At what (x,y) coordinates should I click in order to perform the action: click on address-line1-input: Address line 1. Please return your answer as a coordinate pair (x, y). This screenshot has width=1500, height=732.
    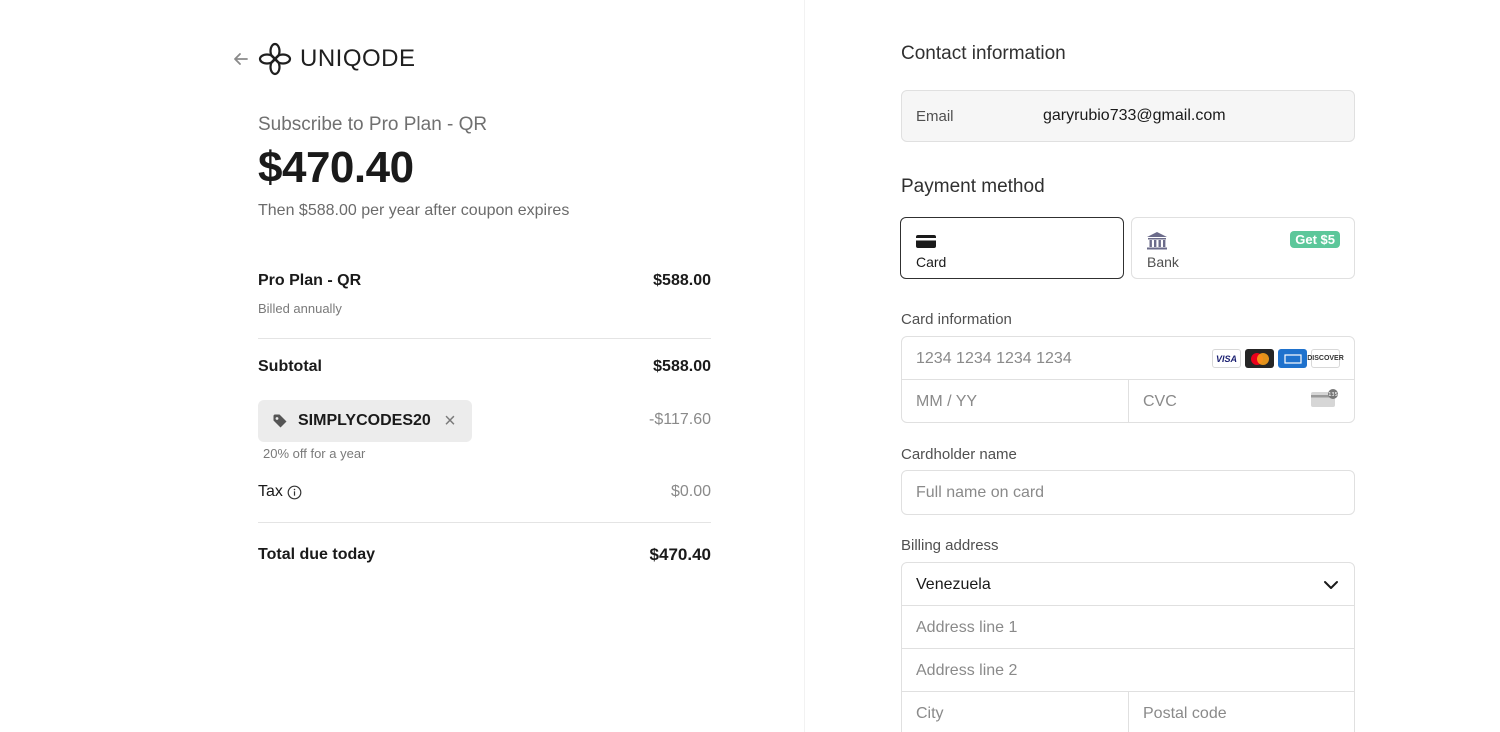
    Looking at the image, I should click on (1129, 627).